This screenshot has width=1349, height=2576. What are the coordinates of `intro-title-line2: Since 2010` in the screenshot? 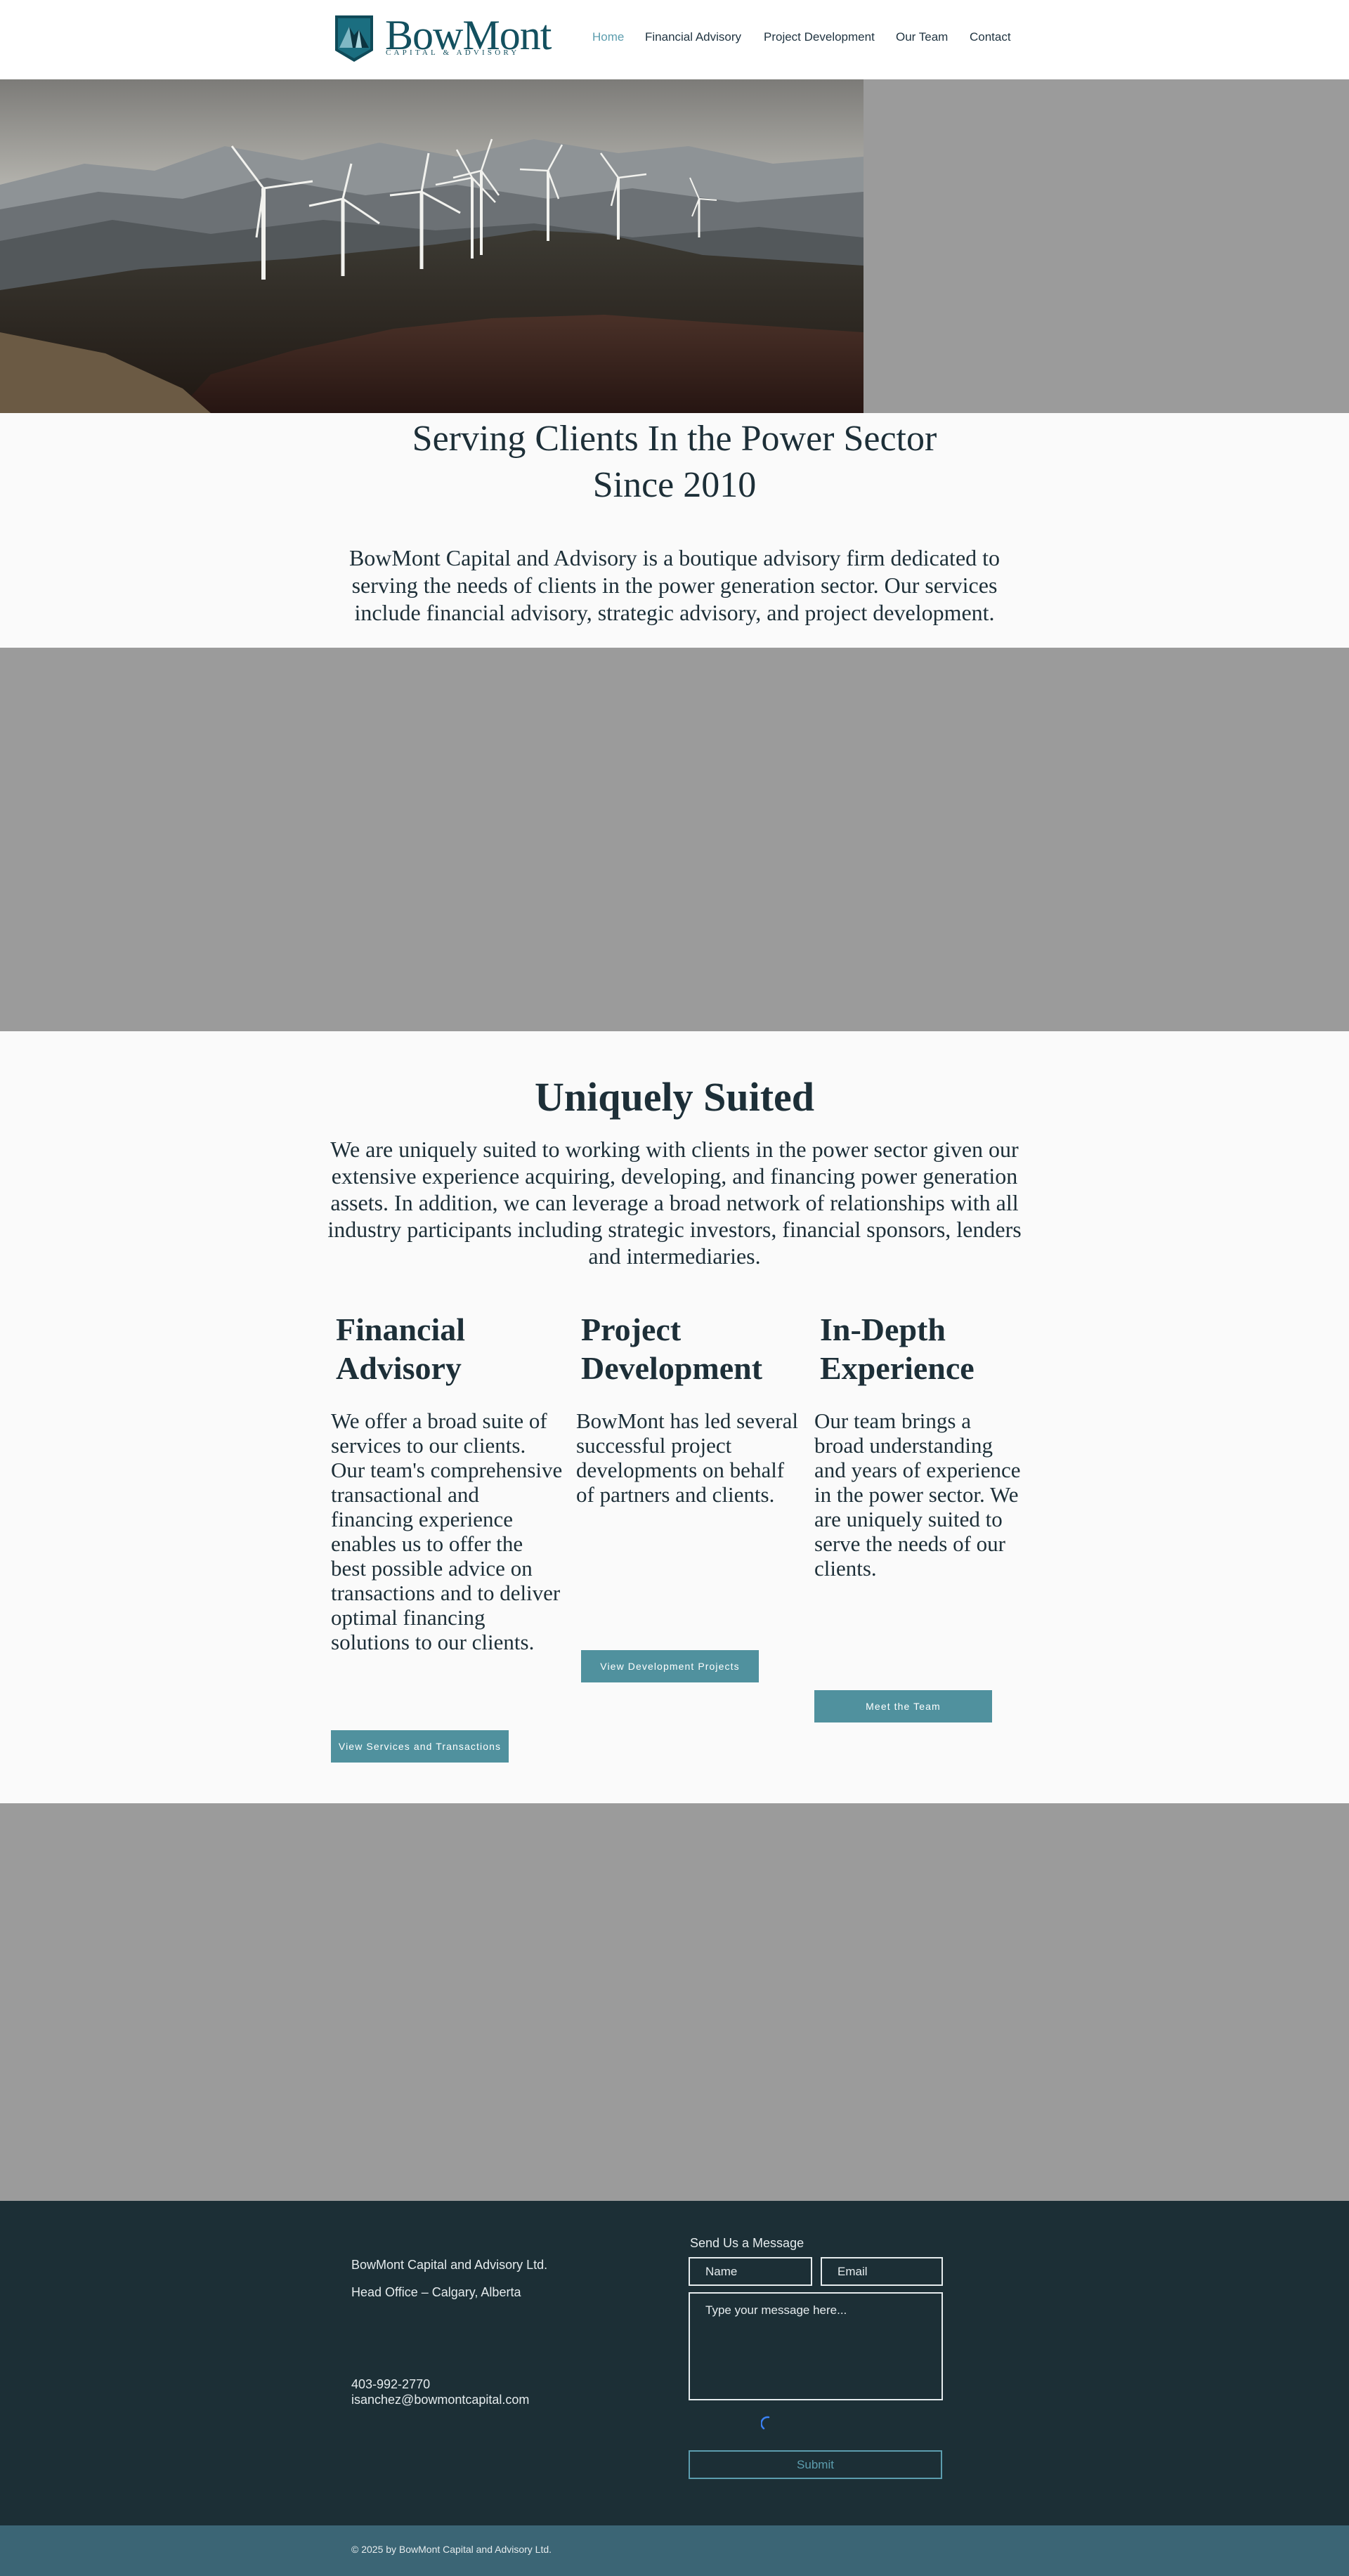 It's located at (674, 485).